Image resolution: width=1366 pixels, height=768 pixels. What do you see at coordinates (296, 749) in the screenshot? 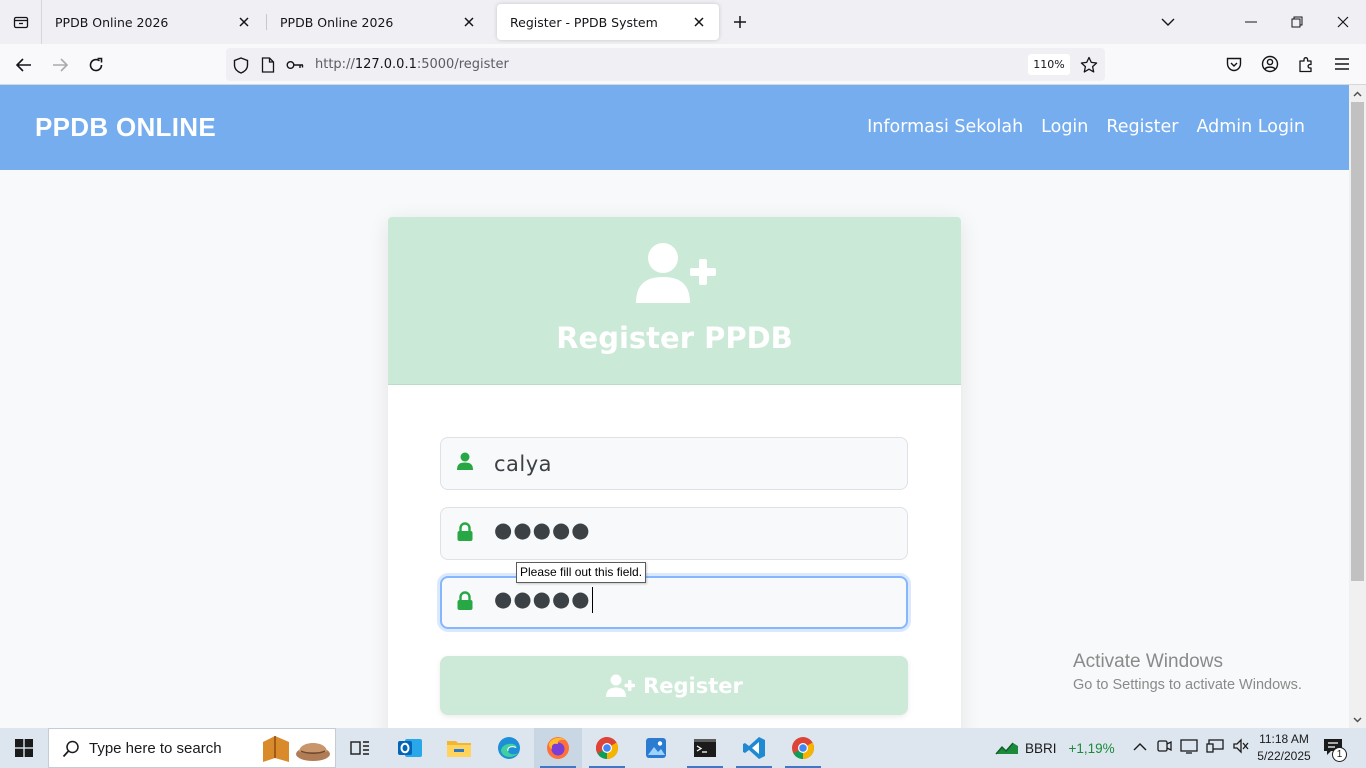
I see `search-highlight-illustration-icon` at bounding box center [296, 749].